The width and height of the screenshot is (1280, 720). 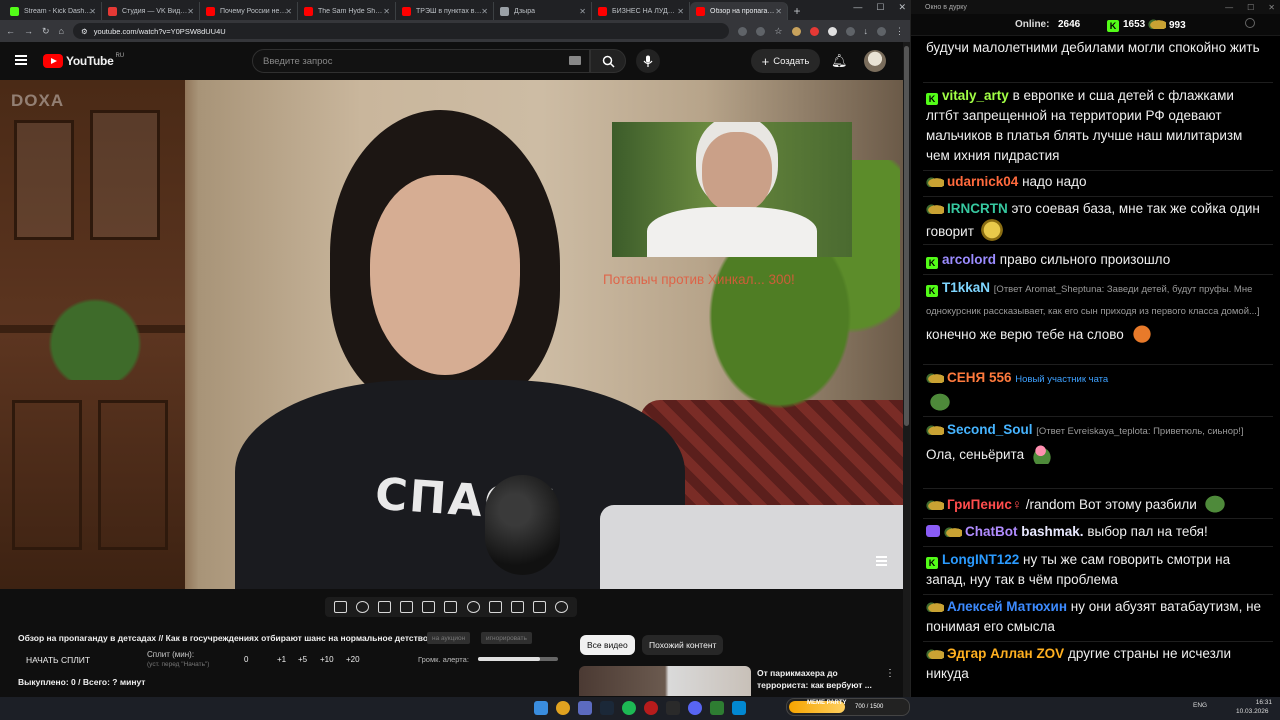 I want to click on clock-time: 16:31, so click(x=1261, y=702).